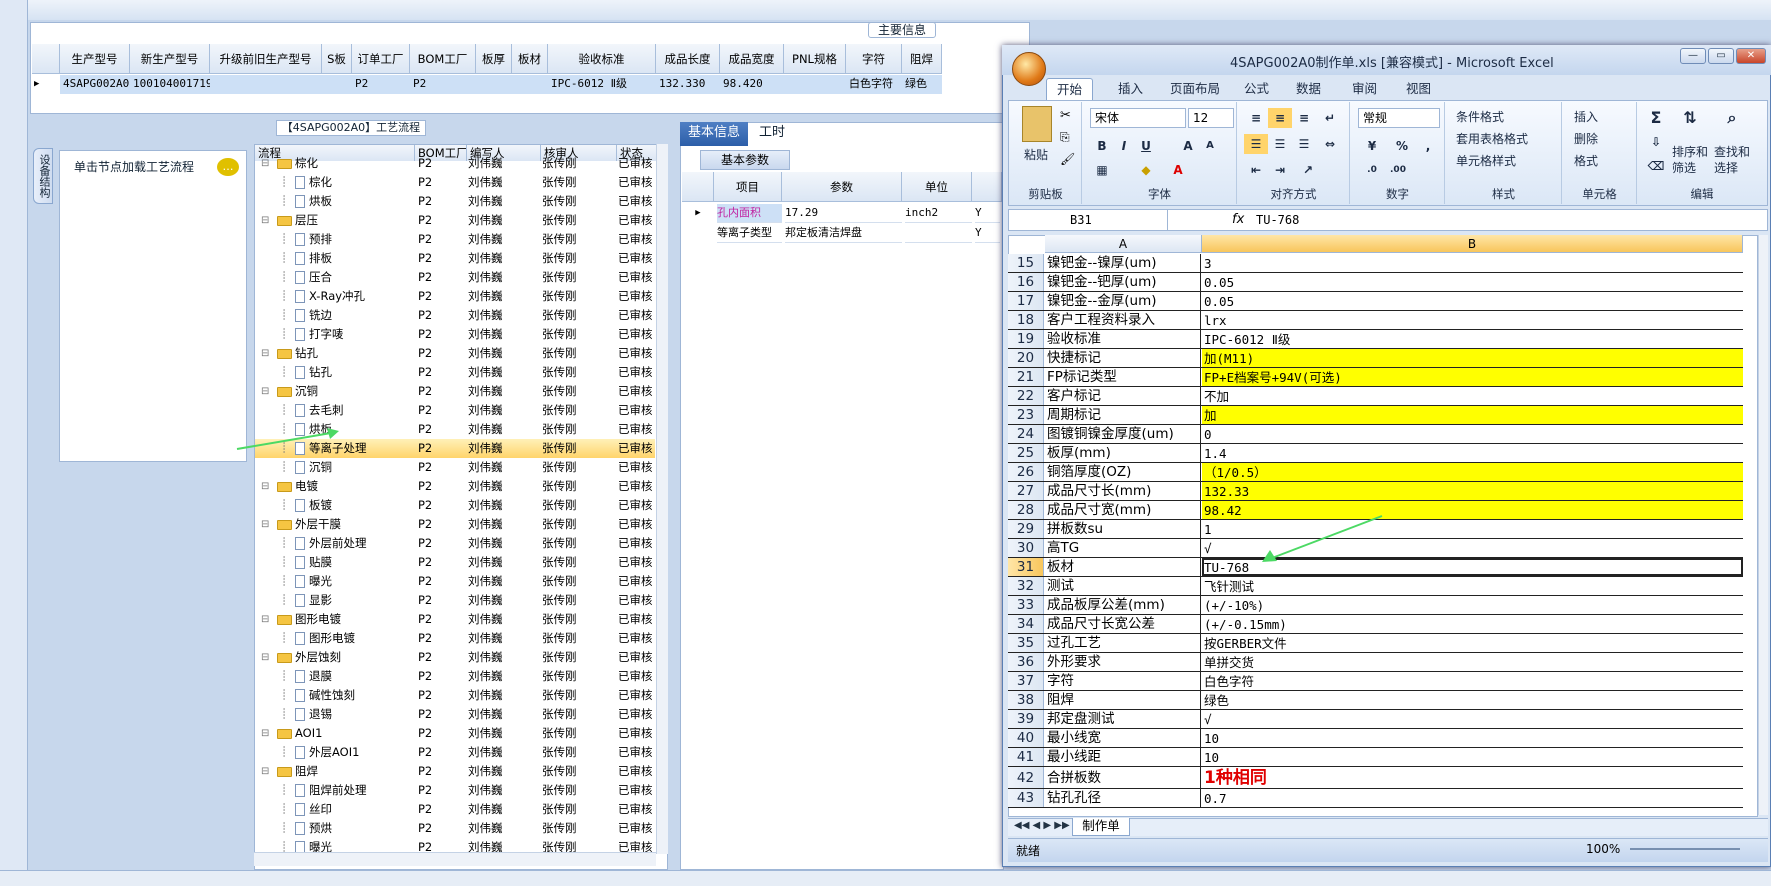 The image size is (1771, 886). What do you see at coordinates (1026, 700) in the screenshot?
I see `row-number: 38` at bounding box center [1026, 700].